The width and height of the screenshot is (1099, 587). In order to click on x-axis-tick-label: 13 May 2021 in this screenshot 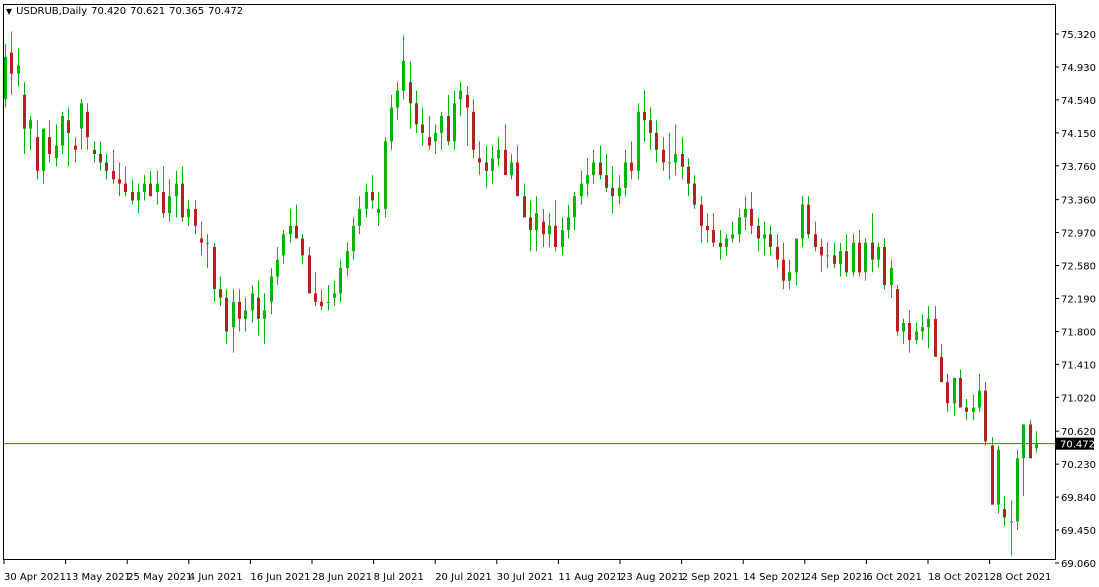, I will do `click(98, 577)`.